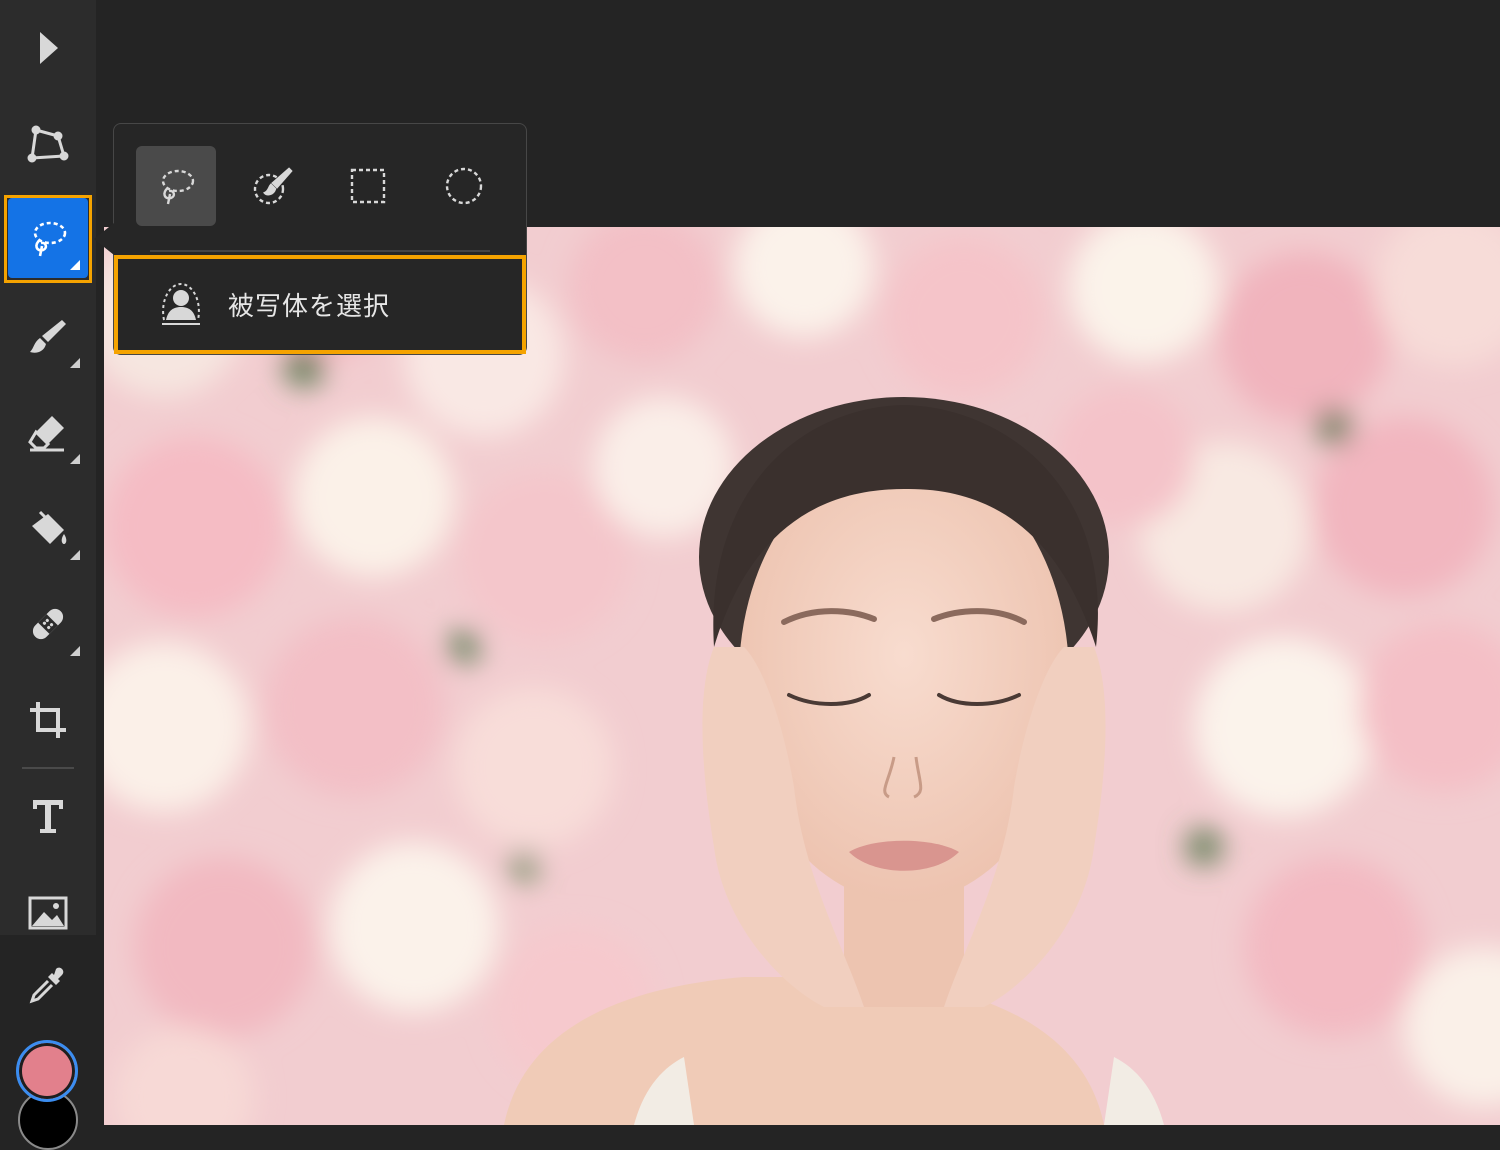 This screenshot has width=1500, height=1150. I want to click on rectangle-marquee-icon, so click(368, 186).